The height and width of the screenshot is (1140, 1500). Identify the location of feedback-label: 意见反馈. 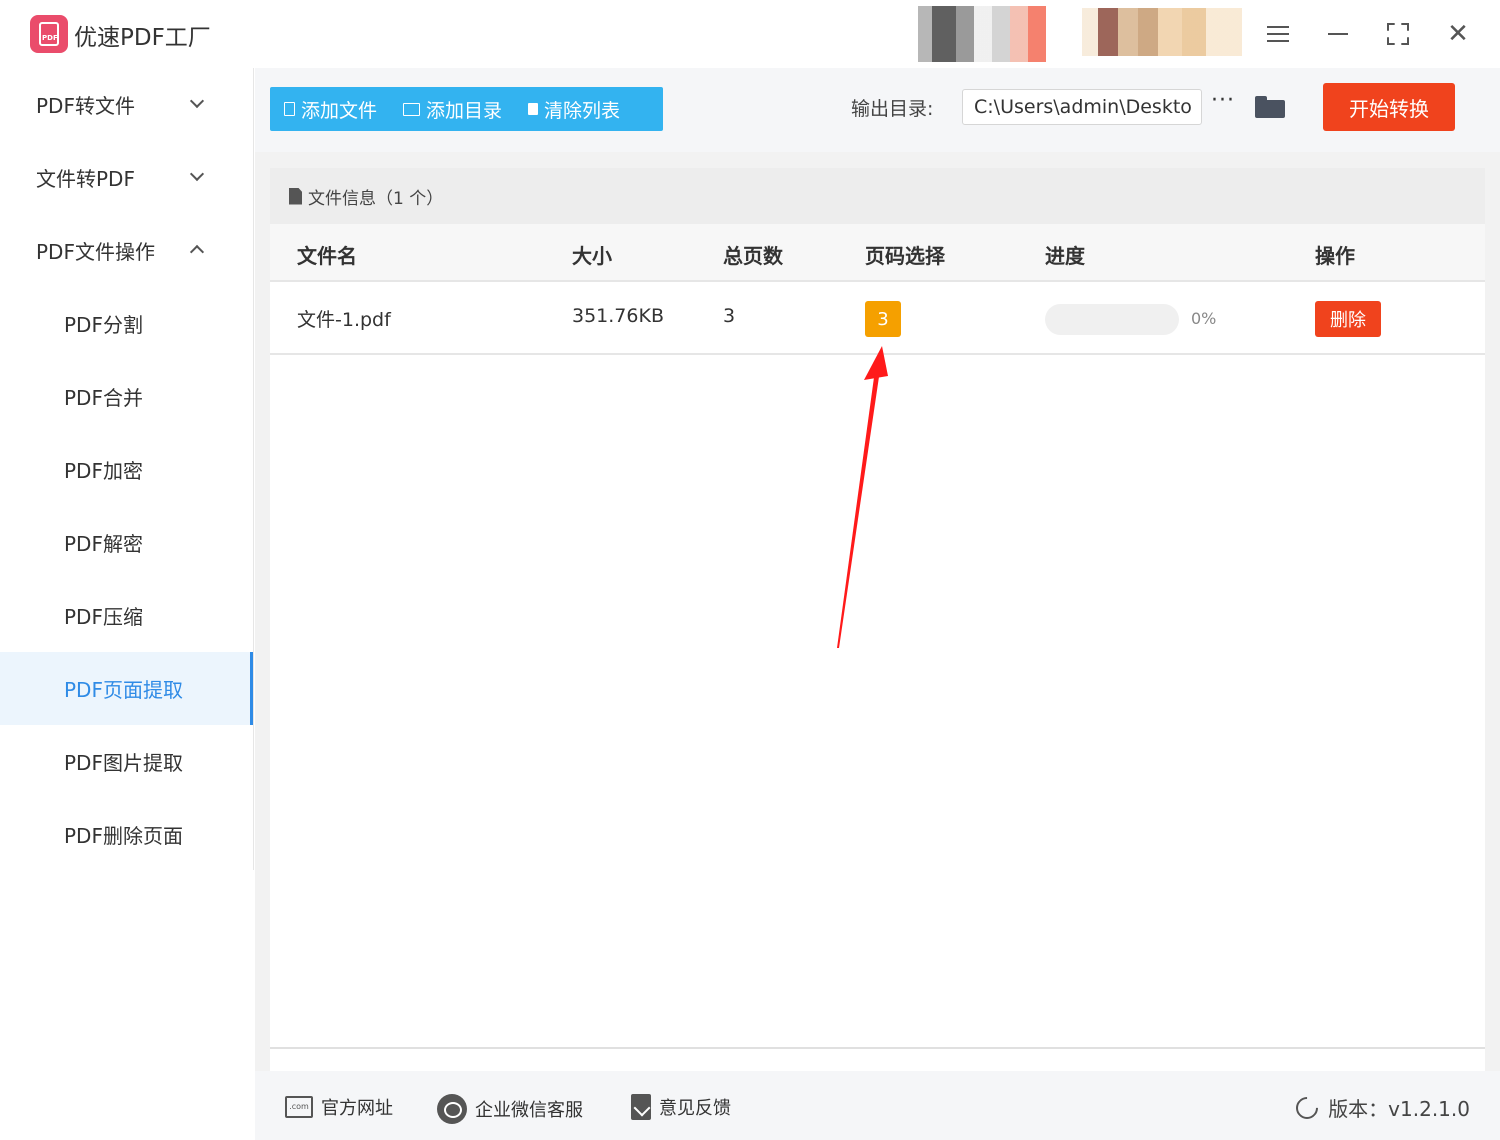
(695, 1108).